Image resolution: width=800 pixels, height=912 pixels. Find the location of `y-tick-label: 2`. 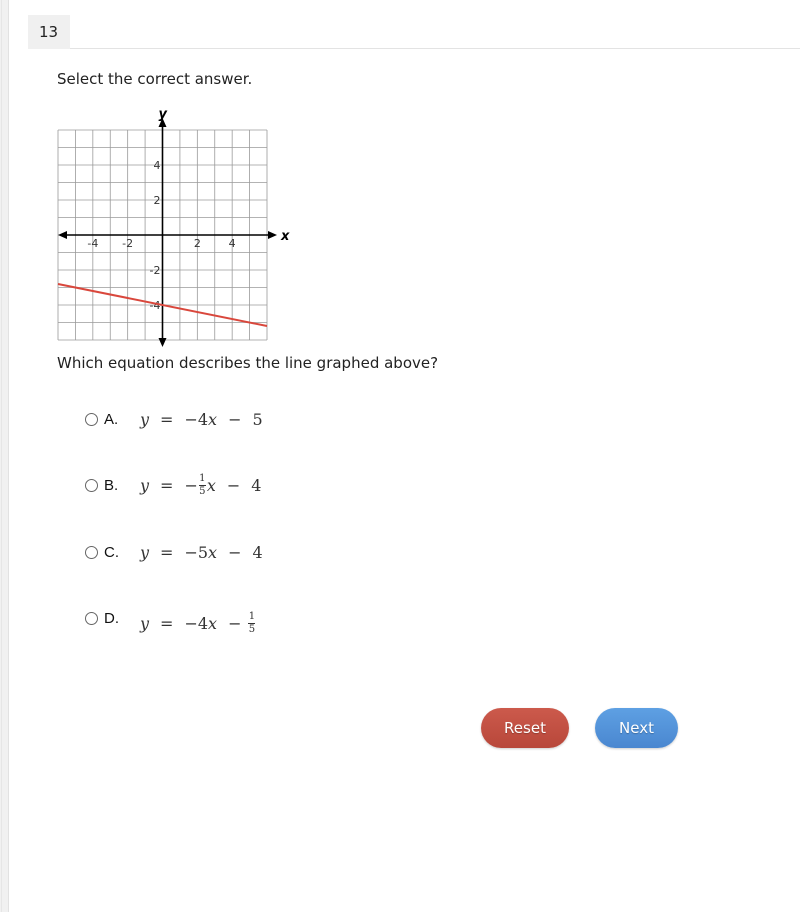

y-tick-label: 2 is located at coordinates (157, 200).